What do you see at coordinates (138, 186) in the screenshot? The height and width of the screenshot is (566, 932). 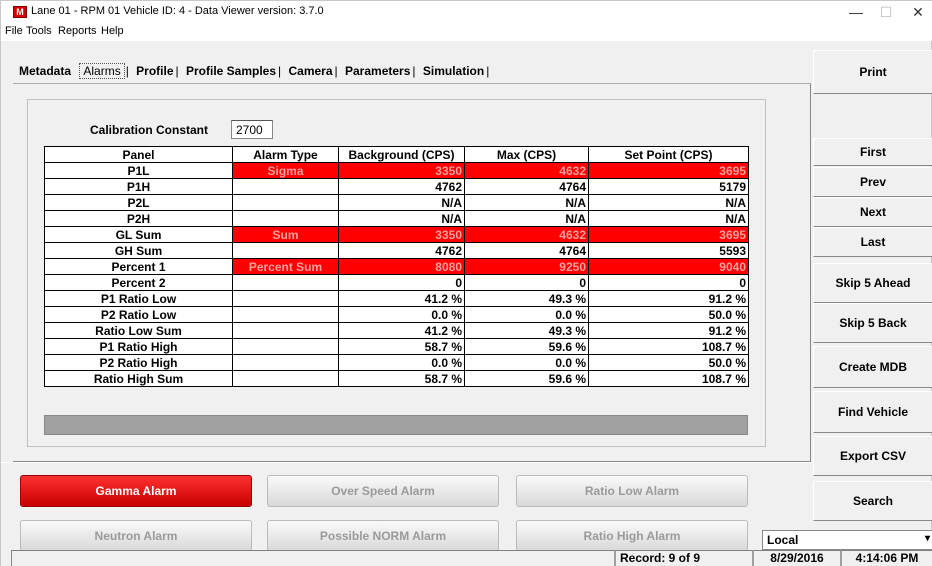 I see `panel-cell: P1H` at bounding box center [138, 186].